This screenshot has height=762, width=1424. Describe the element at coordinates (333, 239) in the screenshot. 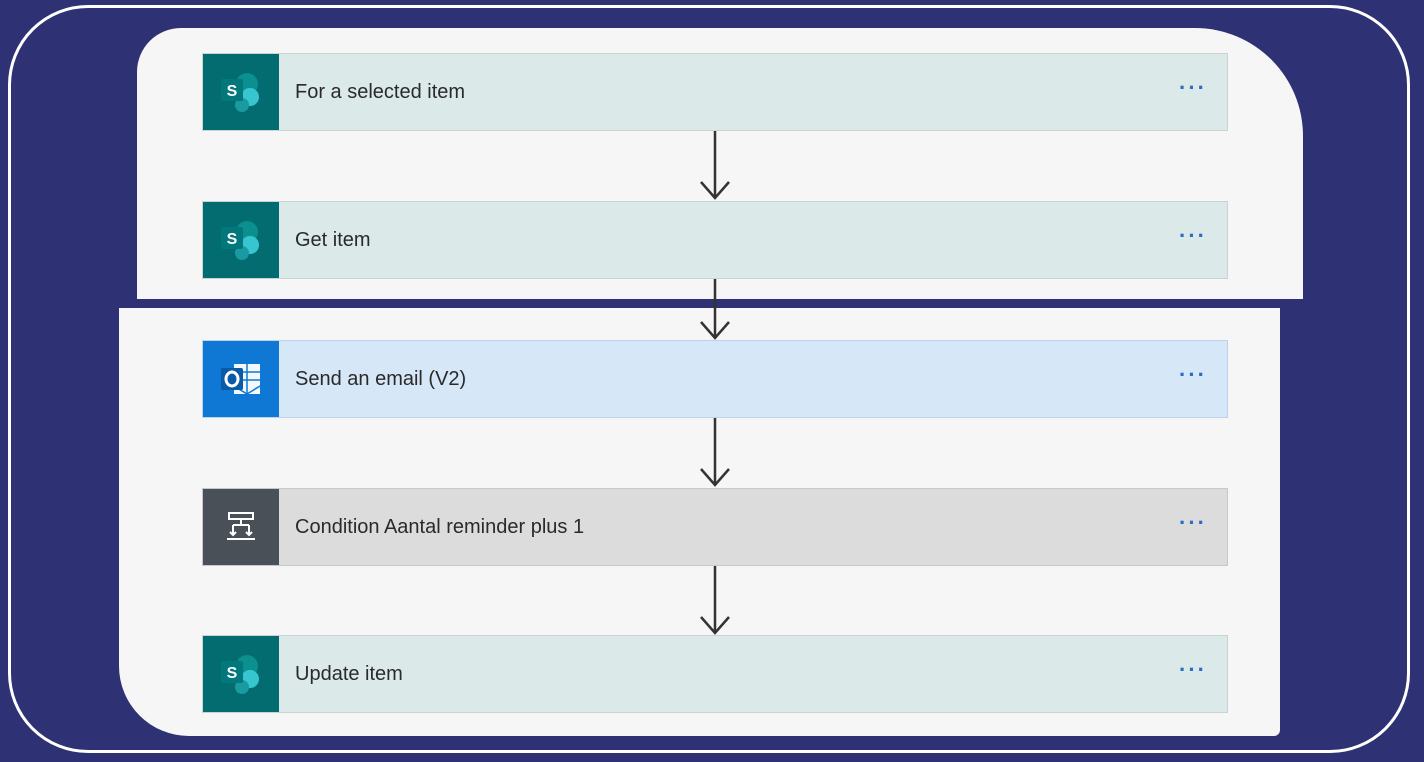

I see `step-label: Get item` at that location.